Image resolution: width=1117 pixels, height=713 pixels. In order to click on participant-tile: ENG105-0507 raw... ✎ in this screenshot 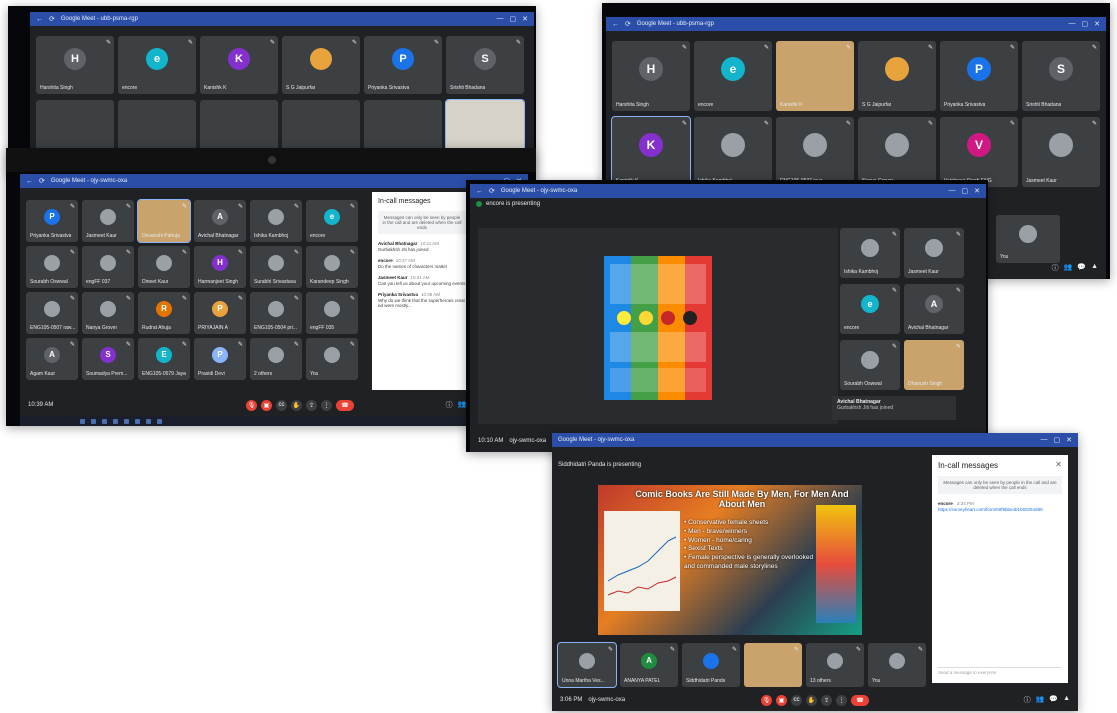, I will do `click(52, 313)`.